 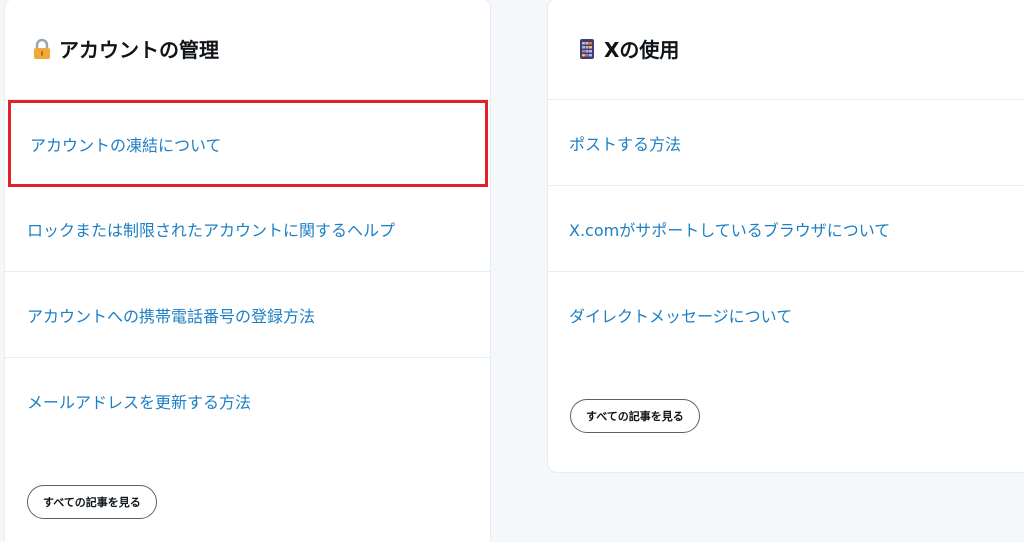 I want to click on card-title: アカウントの管理, so click(x=125, y=48).